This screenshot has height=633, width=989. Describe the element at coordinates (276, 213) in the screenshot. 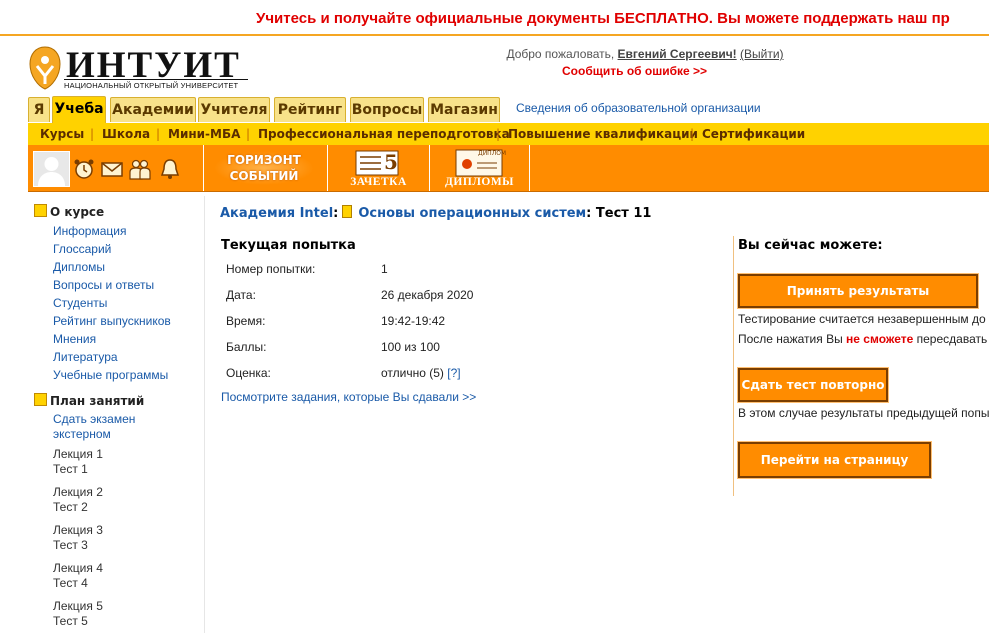

I see `breadcrumb-academy: Академия Intel` at that location.